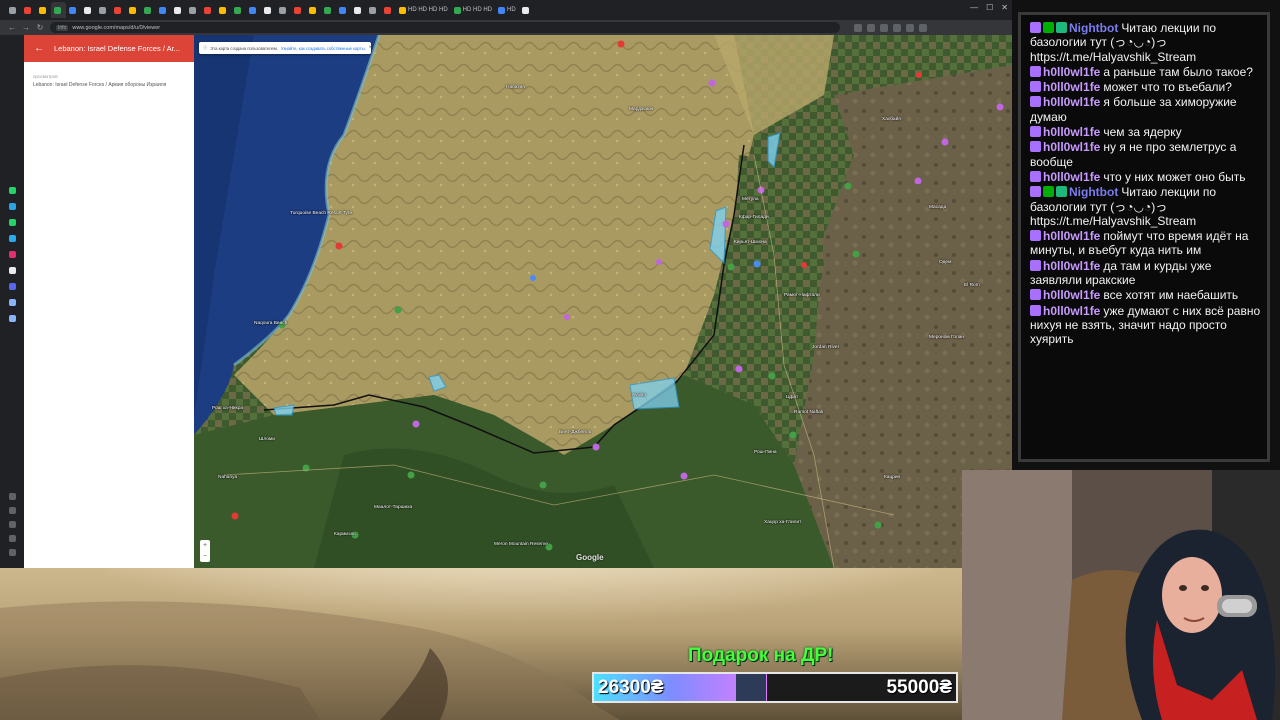 Image resolution: width=1280 pixels, height=720 pixels. I want to click on browser-tab: HD, so click(507, 10).